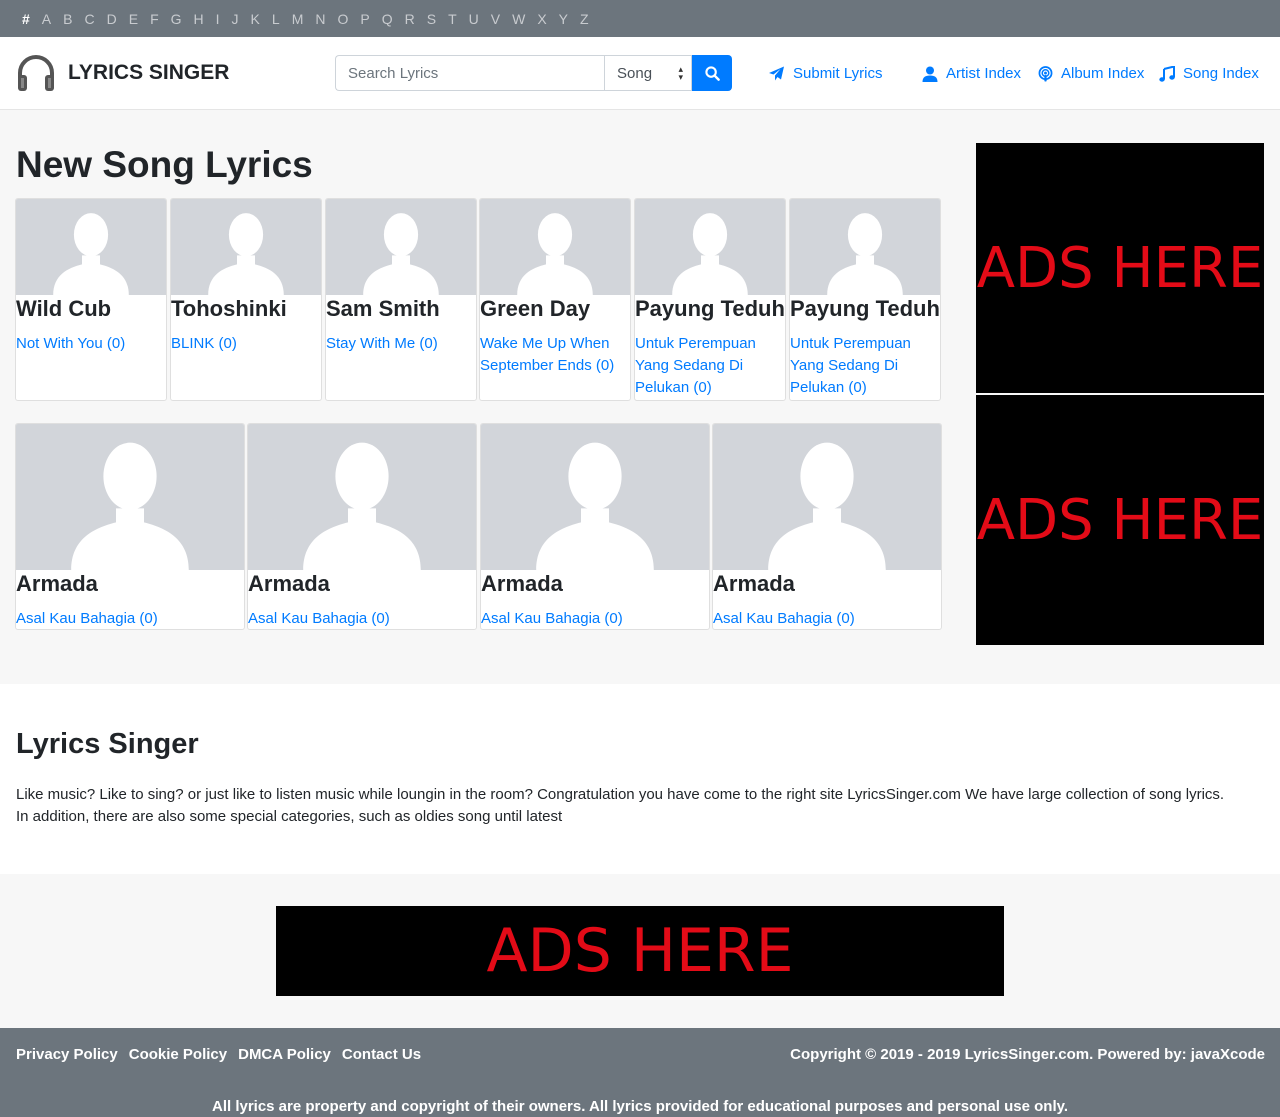 The height and width of the screenshot is (1117, 1280). I want to click on song-title-link: Not With You (0), so click(88, 344).